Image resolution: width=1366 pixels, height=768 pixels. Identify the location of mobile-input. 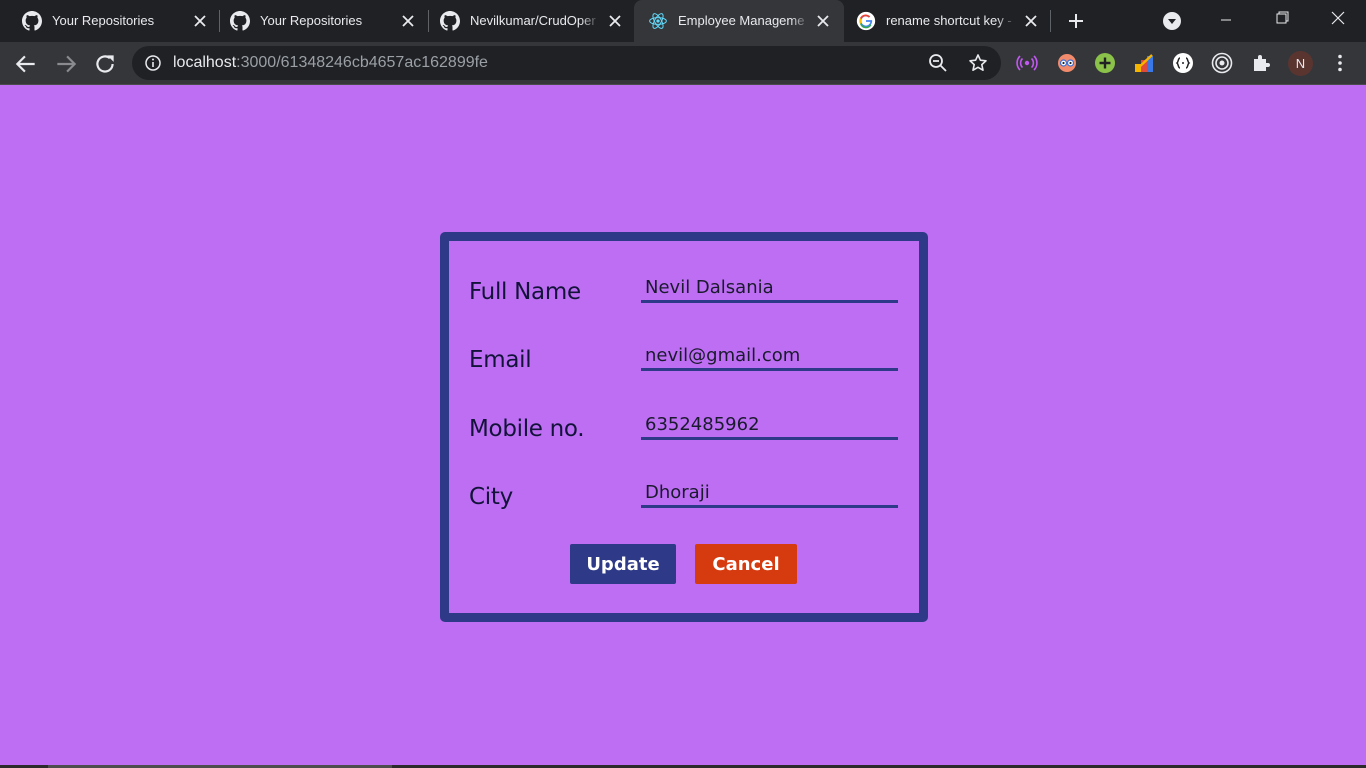
(769, 422).